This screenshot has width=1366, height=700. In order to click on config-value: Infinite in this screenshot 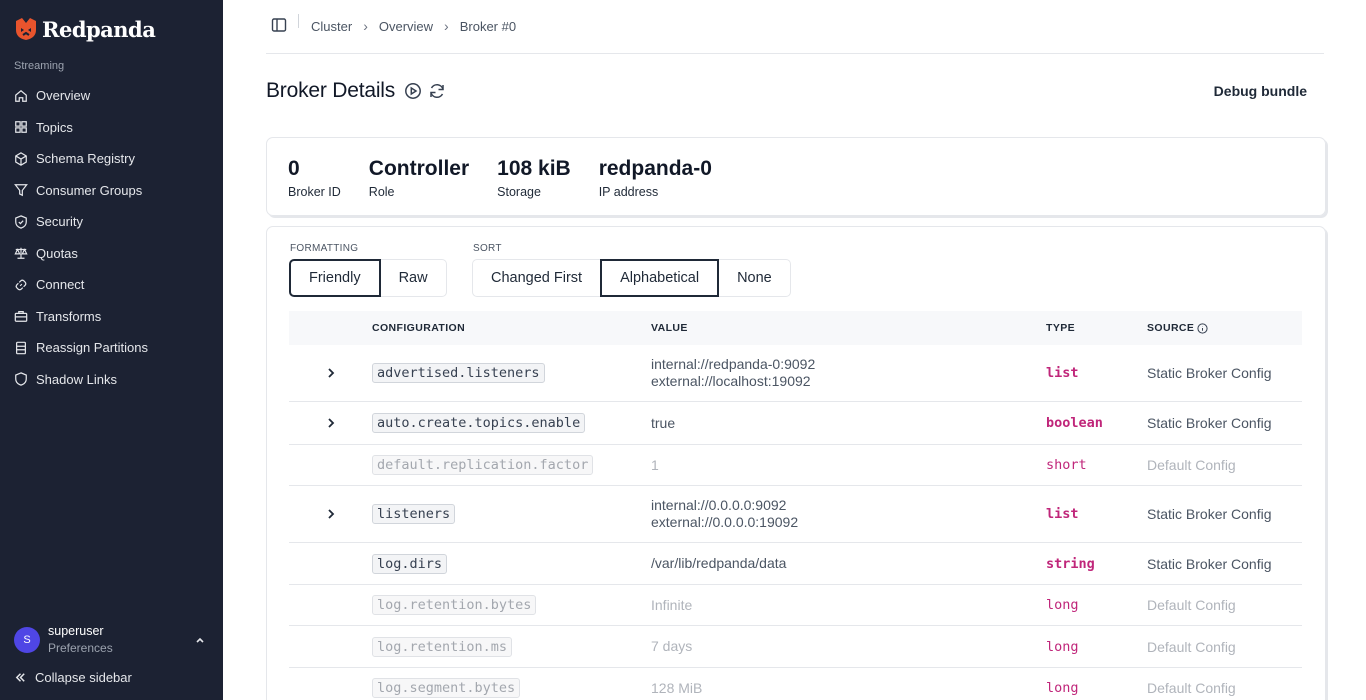, I will do `click(848, 605)`.